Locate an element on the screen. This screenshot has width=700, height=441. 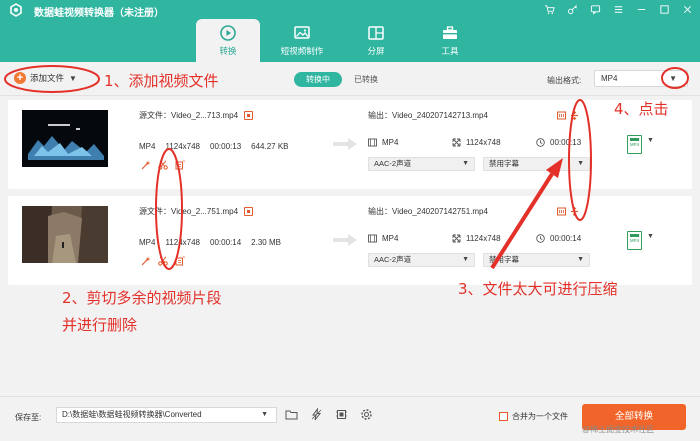
folder-icon is located at coordinates (291, 414).